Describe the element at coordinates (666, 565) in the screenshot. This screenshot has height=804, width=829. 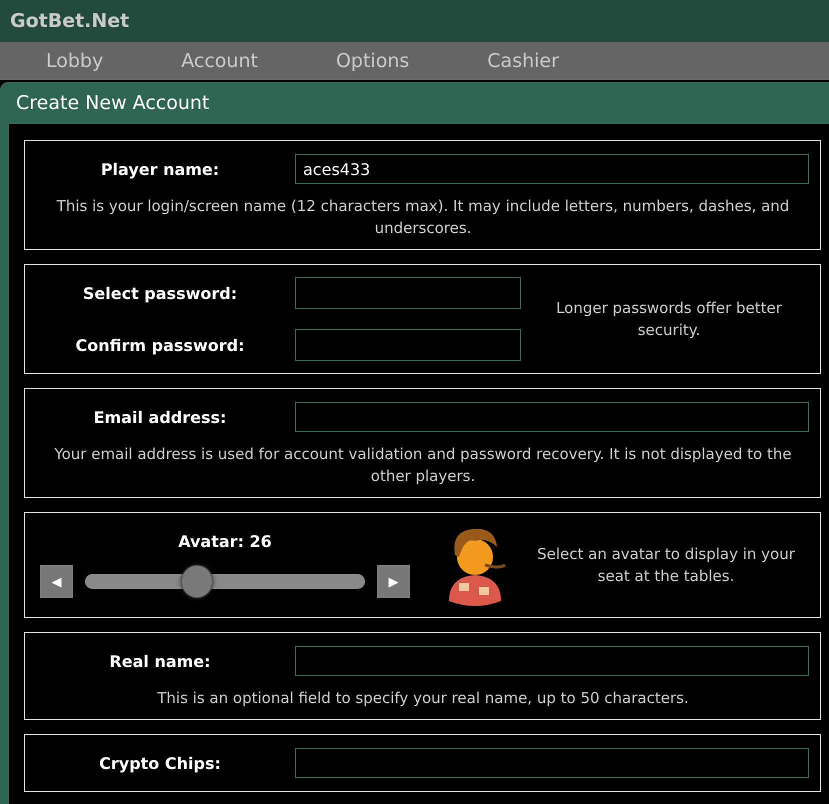
I see `note-text: Select an avatar to display in your seat at the tables.` at that location.